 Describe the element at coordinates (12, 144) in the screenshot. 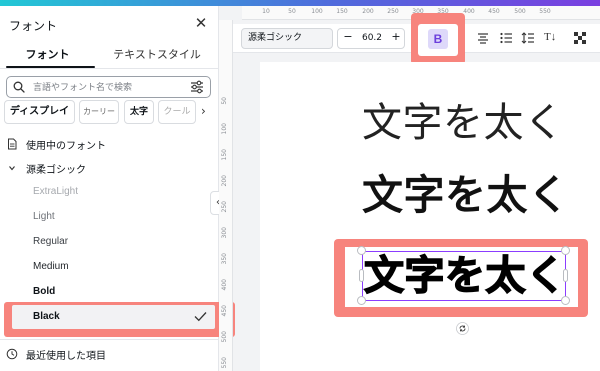

I see `document-icon` at that location.